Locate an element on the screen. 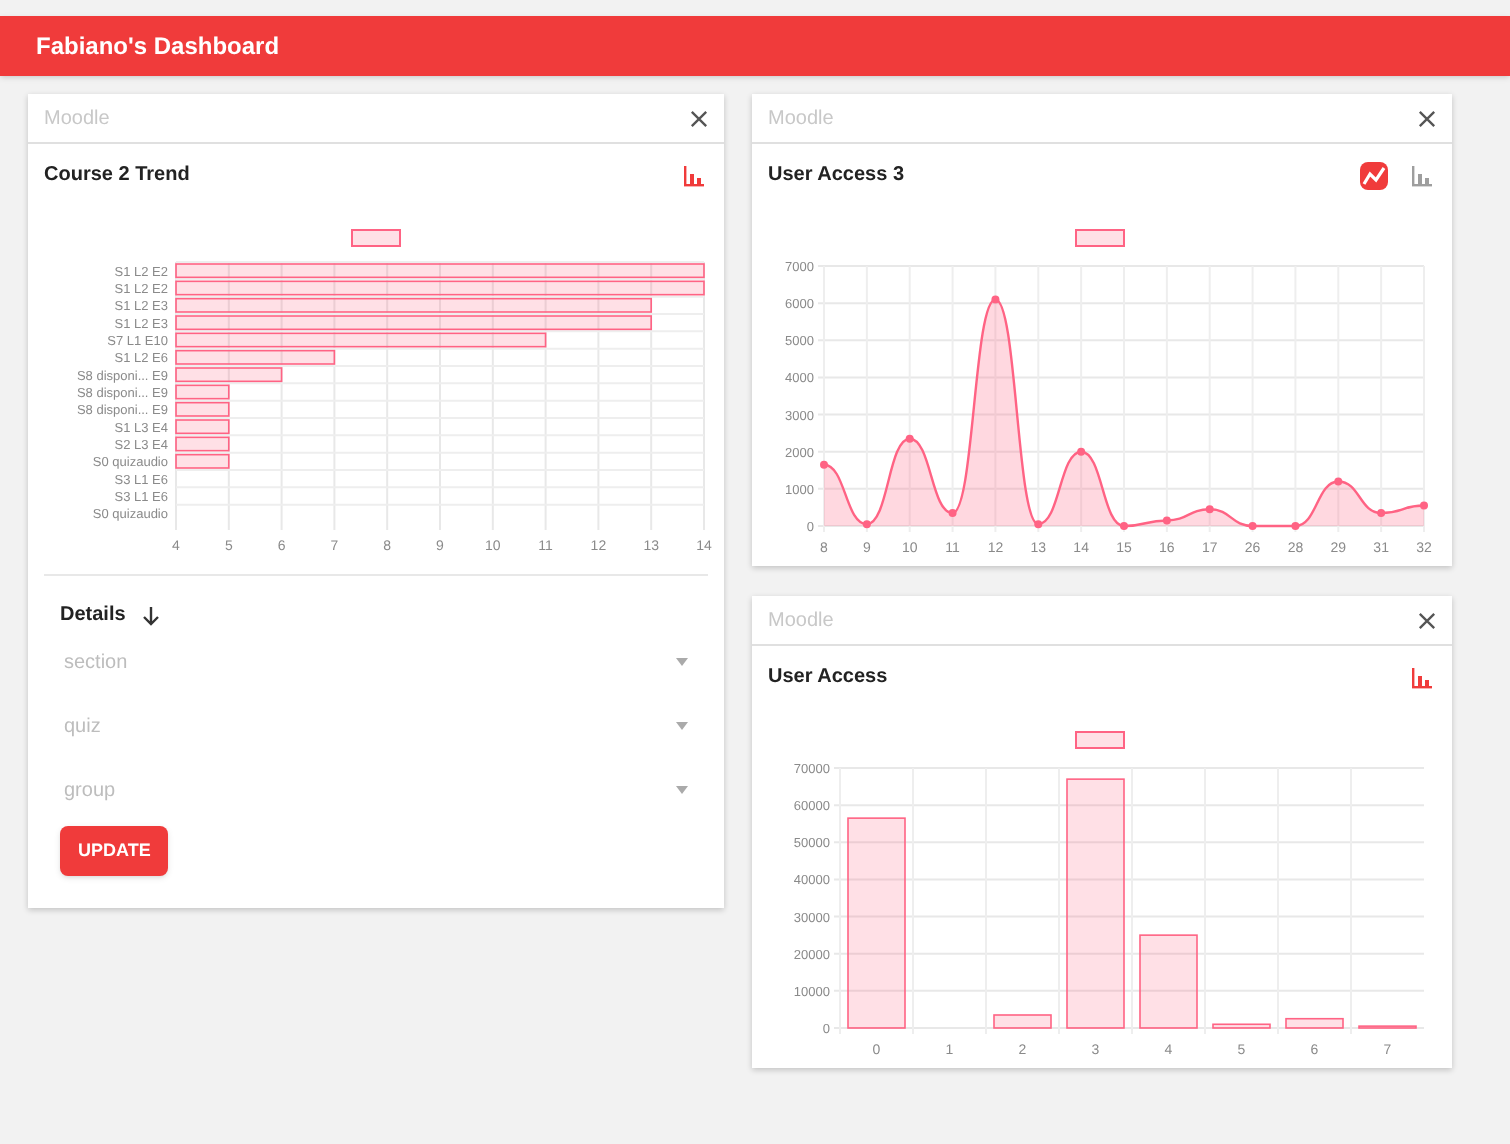 The image size is (1510, 1144). select-field: section is located at coordinates (376, 662).